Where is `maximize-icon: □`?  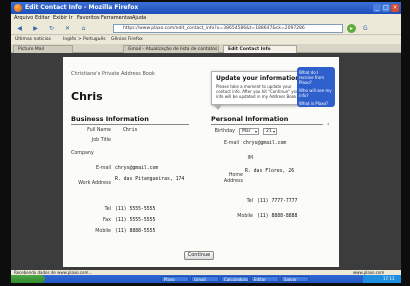 maximize-icon: □ is located at coordinates (386, 8).